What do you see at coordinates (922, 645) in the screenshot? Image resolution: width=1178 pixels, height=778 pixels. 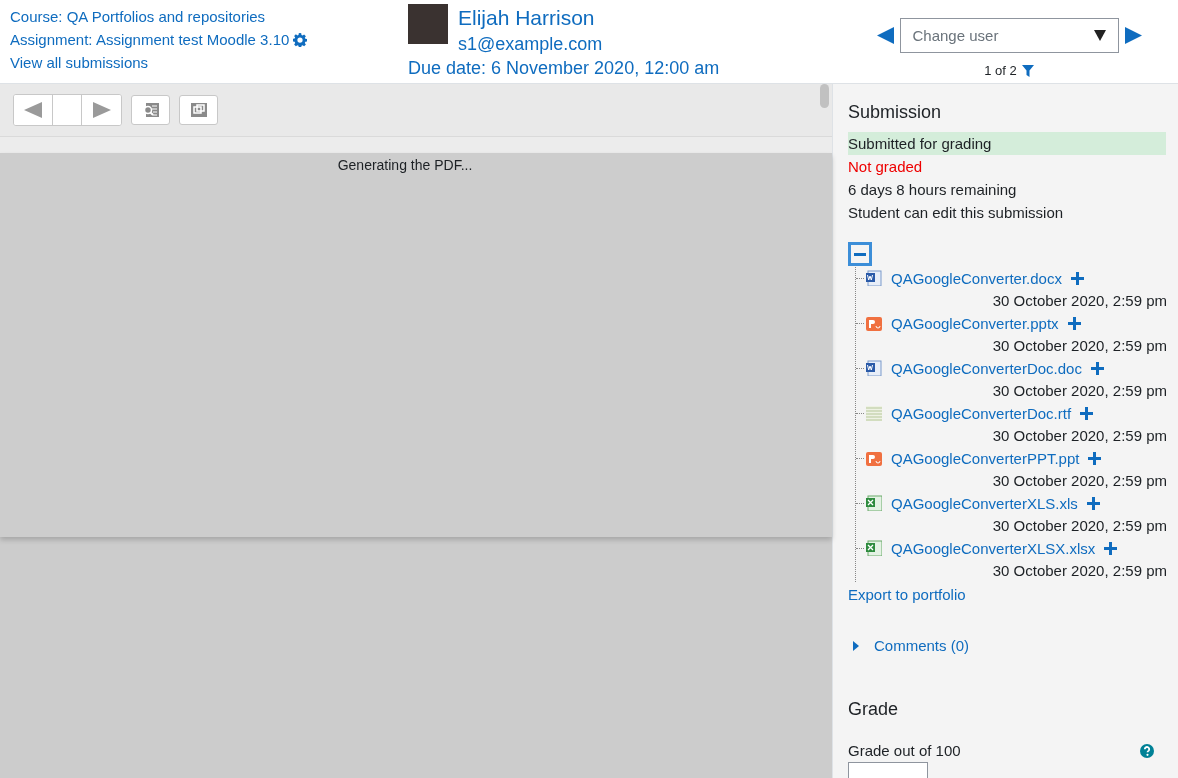 I see `comments-link: Comments (0)` at bounding box center [922, 645].